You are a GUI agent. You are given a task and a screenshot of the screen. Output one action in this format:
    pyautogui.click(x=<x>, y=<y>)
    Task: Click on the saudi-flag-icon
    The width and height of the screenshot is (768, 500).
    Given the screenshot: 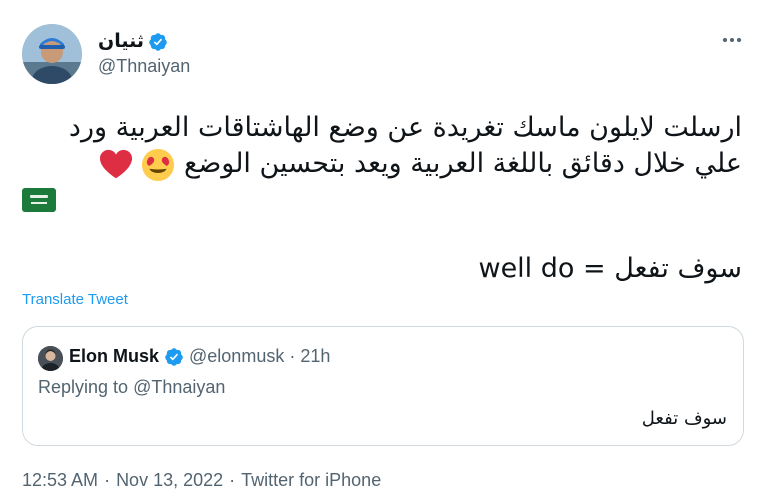 What is the action you would take?
    pyautogui.click(x=39, y=200)
    